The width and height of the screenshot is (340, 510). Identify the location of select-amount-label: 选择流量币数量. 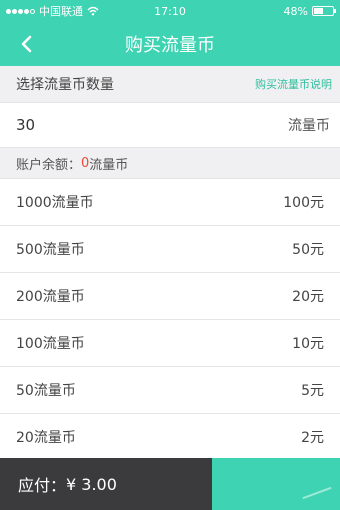
(65, 85).